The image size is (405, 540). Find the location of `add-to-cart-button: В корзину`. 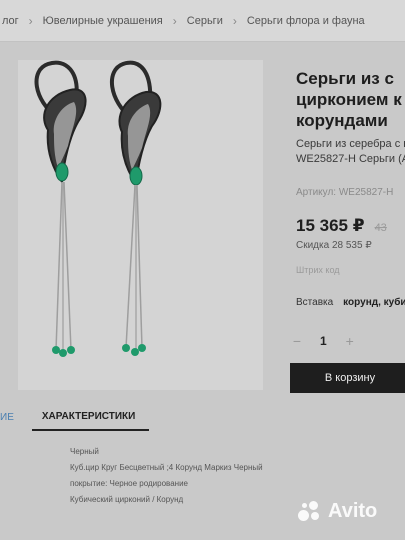

add-to-cart-button: В корзину is located at coordinates (347, 378).